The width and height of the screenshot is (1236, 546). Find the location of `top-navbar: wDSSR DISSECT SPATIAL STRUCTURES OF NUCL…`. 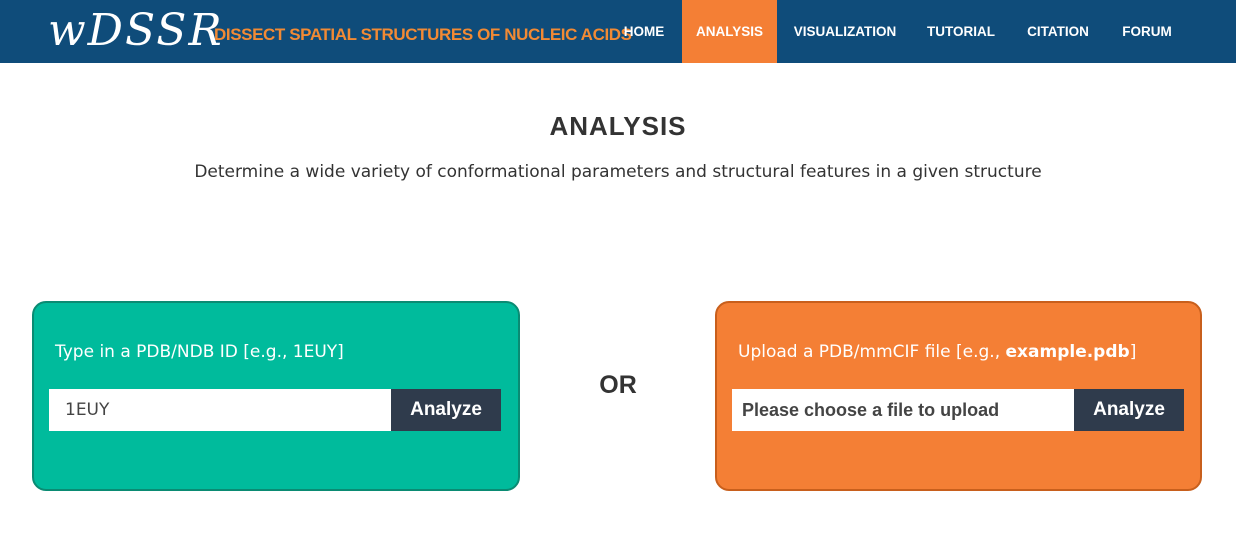

top-navbar: wDSSR DISSECT SPATIAL STRUCTURES OF NUCL… is located at coordinates (618, 31).